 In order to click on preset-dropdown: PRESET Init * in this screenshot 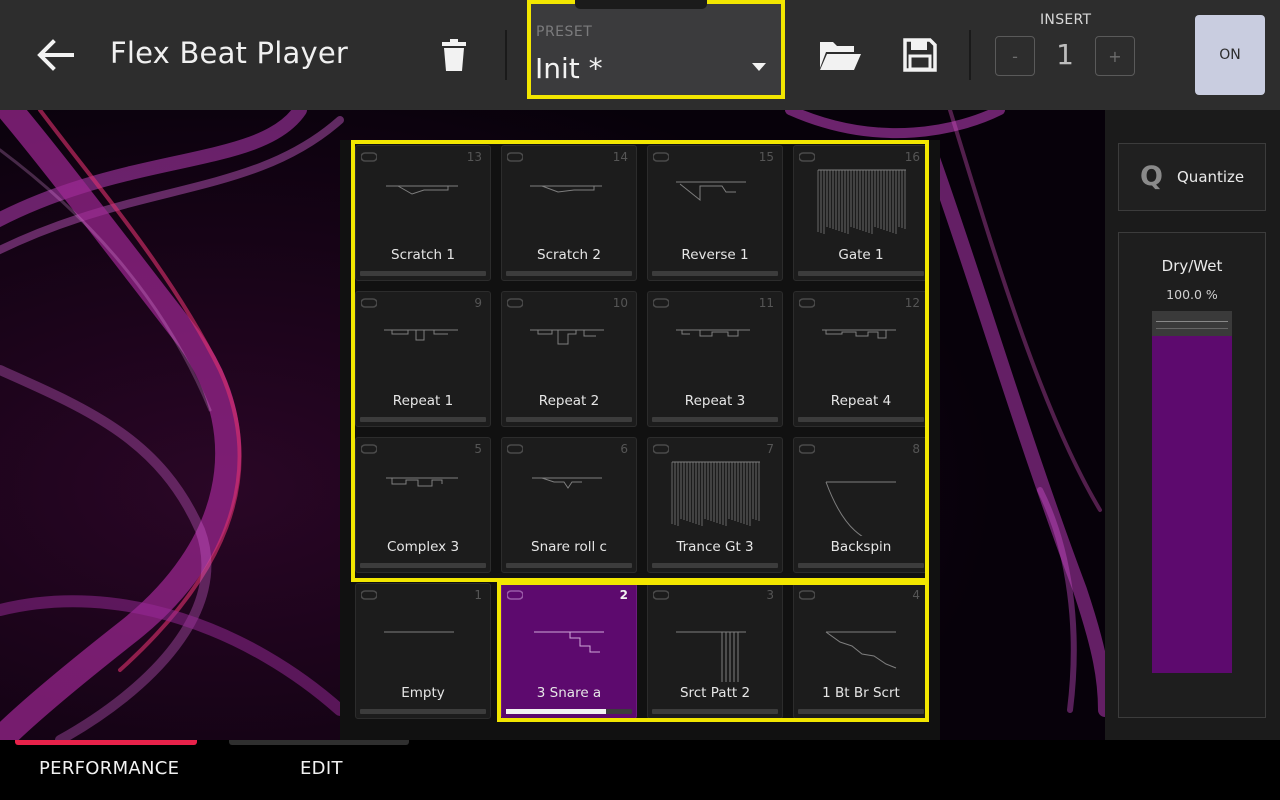, I will do `click(656, 49)`.